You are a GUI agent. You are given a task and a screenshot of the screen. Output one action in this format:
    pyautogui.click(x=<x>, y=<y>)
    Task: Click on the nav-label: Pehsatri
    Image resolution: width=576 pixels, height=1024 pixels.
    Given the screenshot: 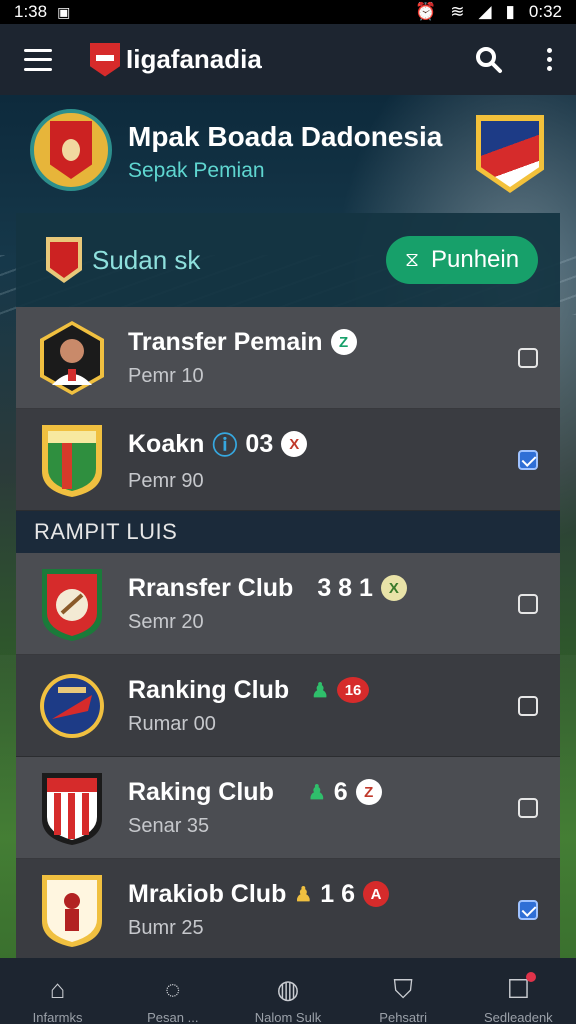 What is the action you would take?
    pyautogui.click(x=403, y=1017)
    